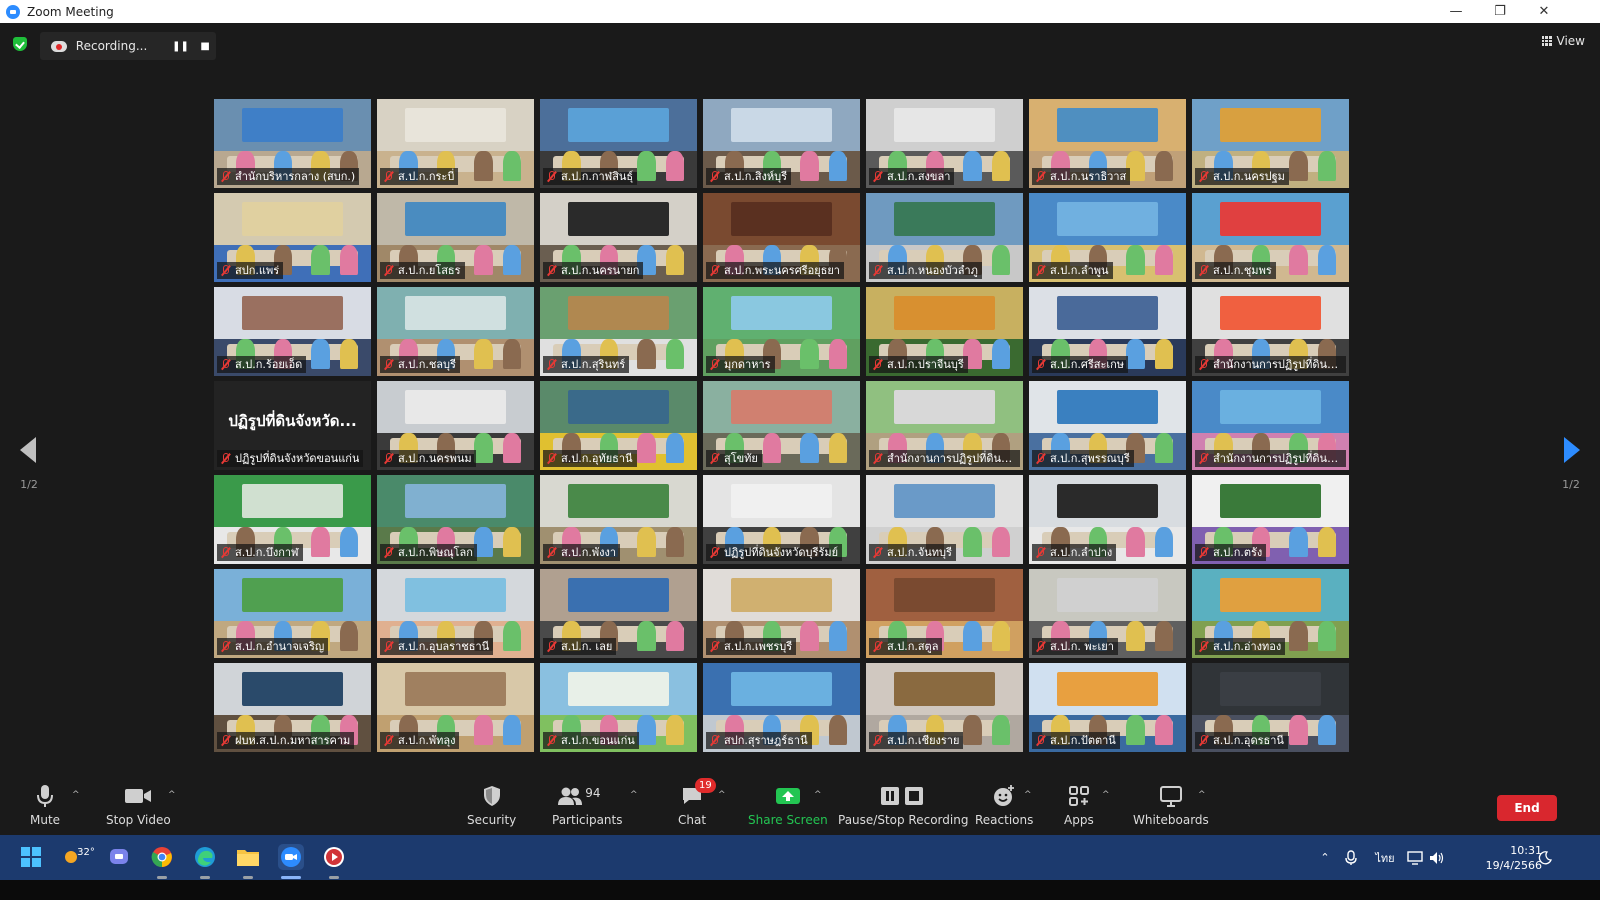 The height and width of the screenshot is (900, 1600). Describe the element at coordinates (1325, 857) in the screenshot. I see `show-hidden-icons-chevron-icon: ⌃` at that location.